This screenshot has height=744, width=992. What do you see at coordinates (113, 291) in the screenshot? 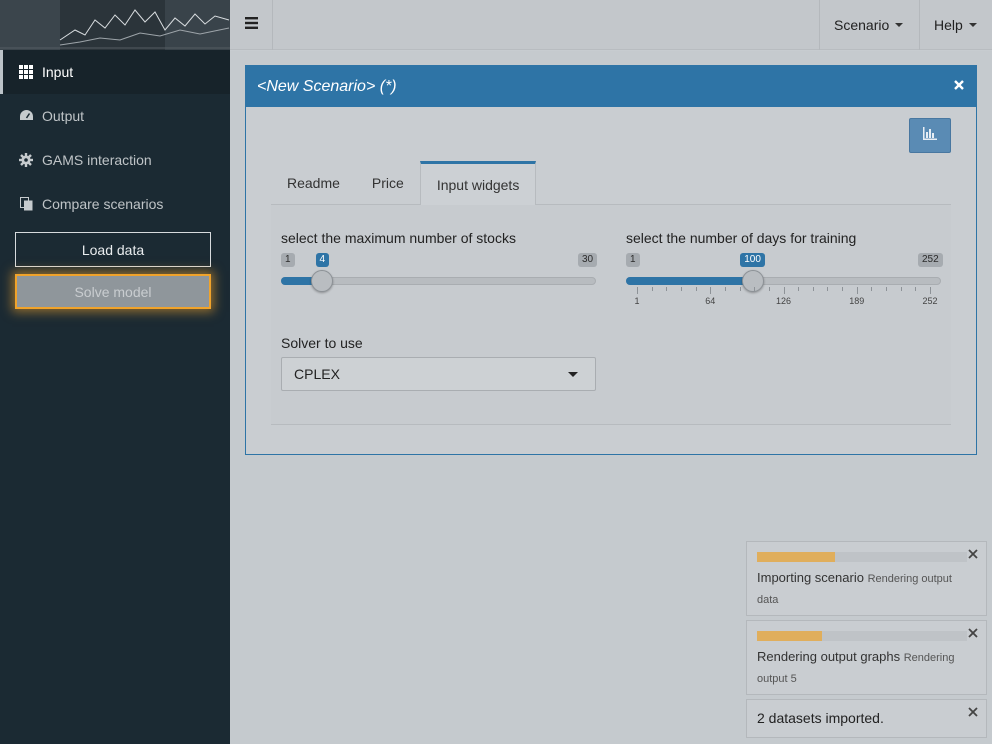
I see `solve-model-button: Solve model` at bounding box center [113, 291].